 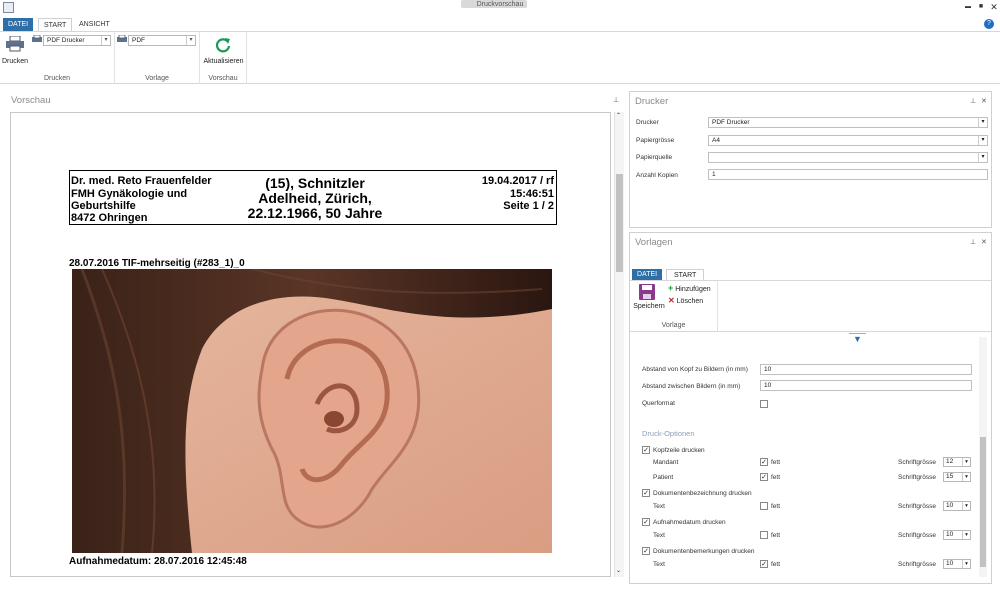 I want to click on papiergroesse-select: A4 ▾, so click(x=848, y=140).